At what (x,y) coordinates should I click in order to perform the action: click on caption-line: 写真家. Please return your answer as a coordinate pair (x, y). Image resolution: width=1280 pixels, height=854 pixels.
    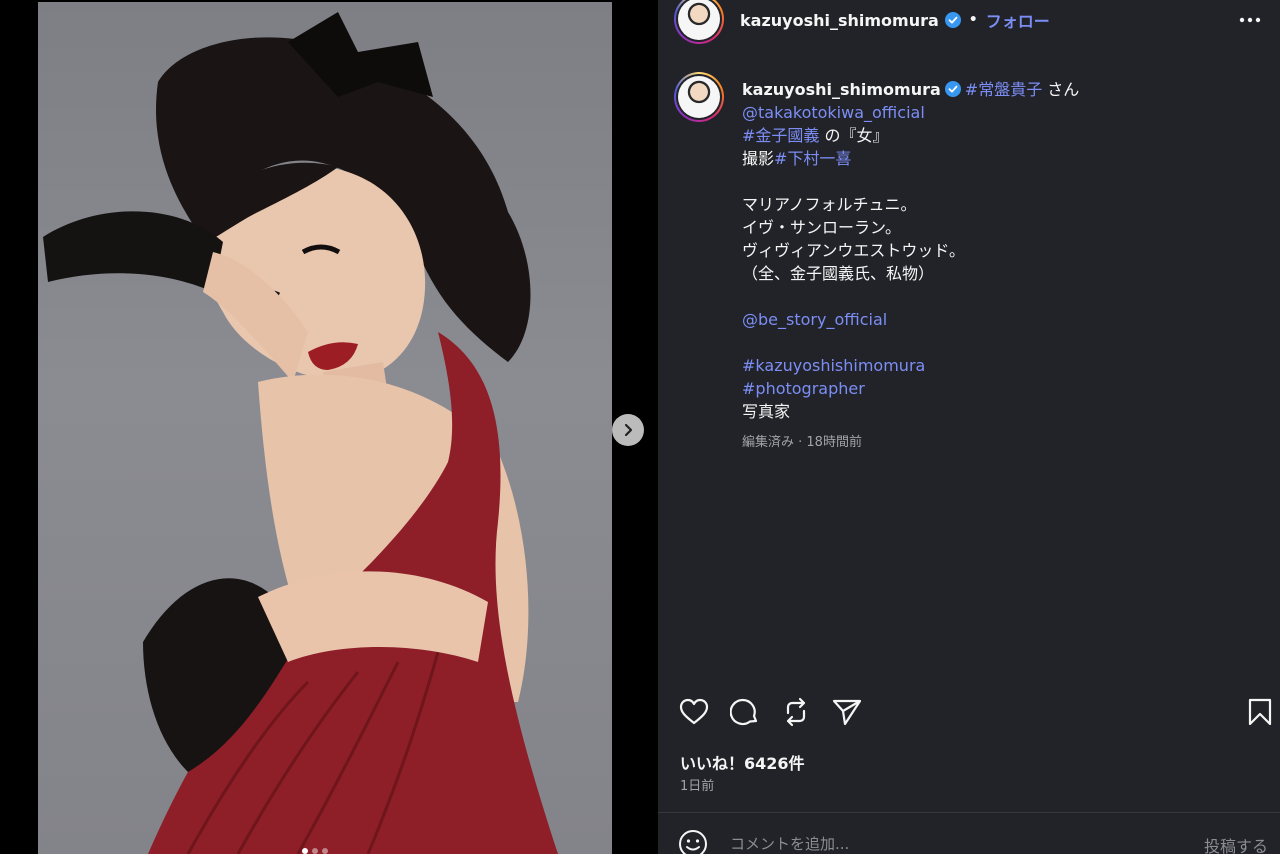
    Looking at the image, I should click on (766, 411).